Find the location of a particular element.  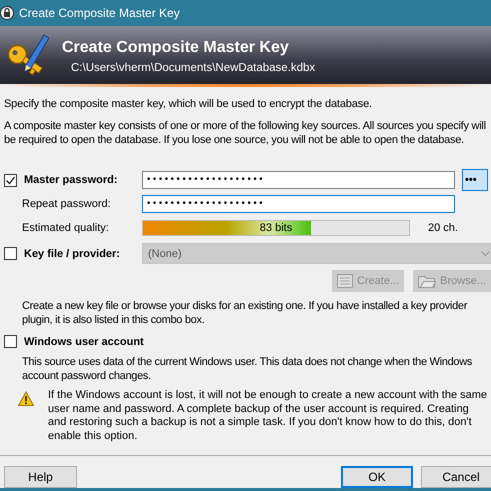

password-field: •••••••••••••••••••• is located at coordinates (298, 180).